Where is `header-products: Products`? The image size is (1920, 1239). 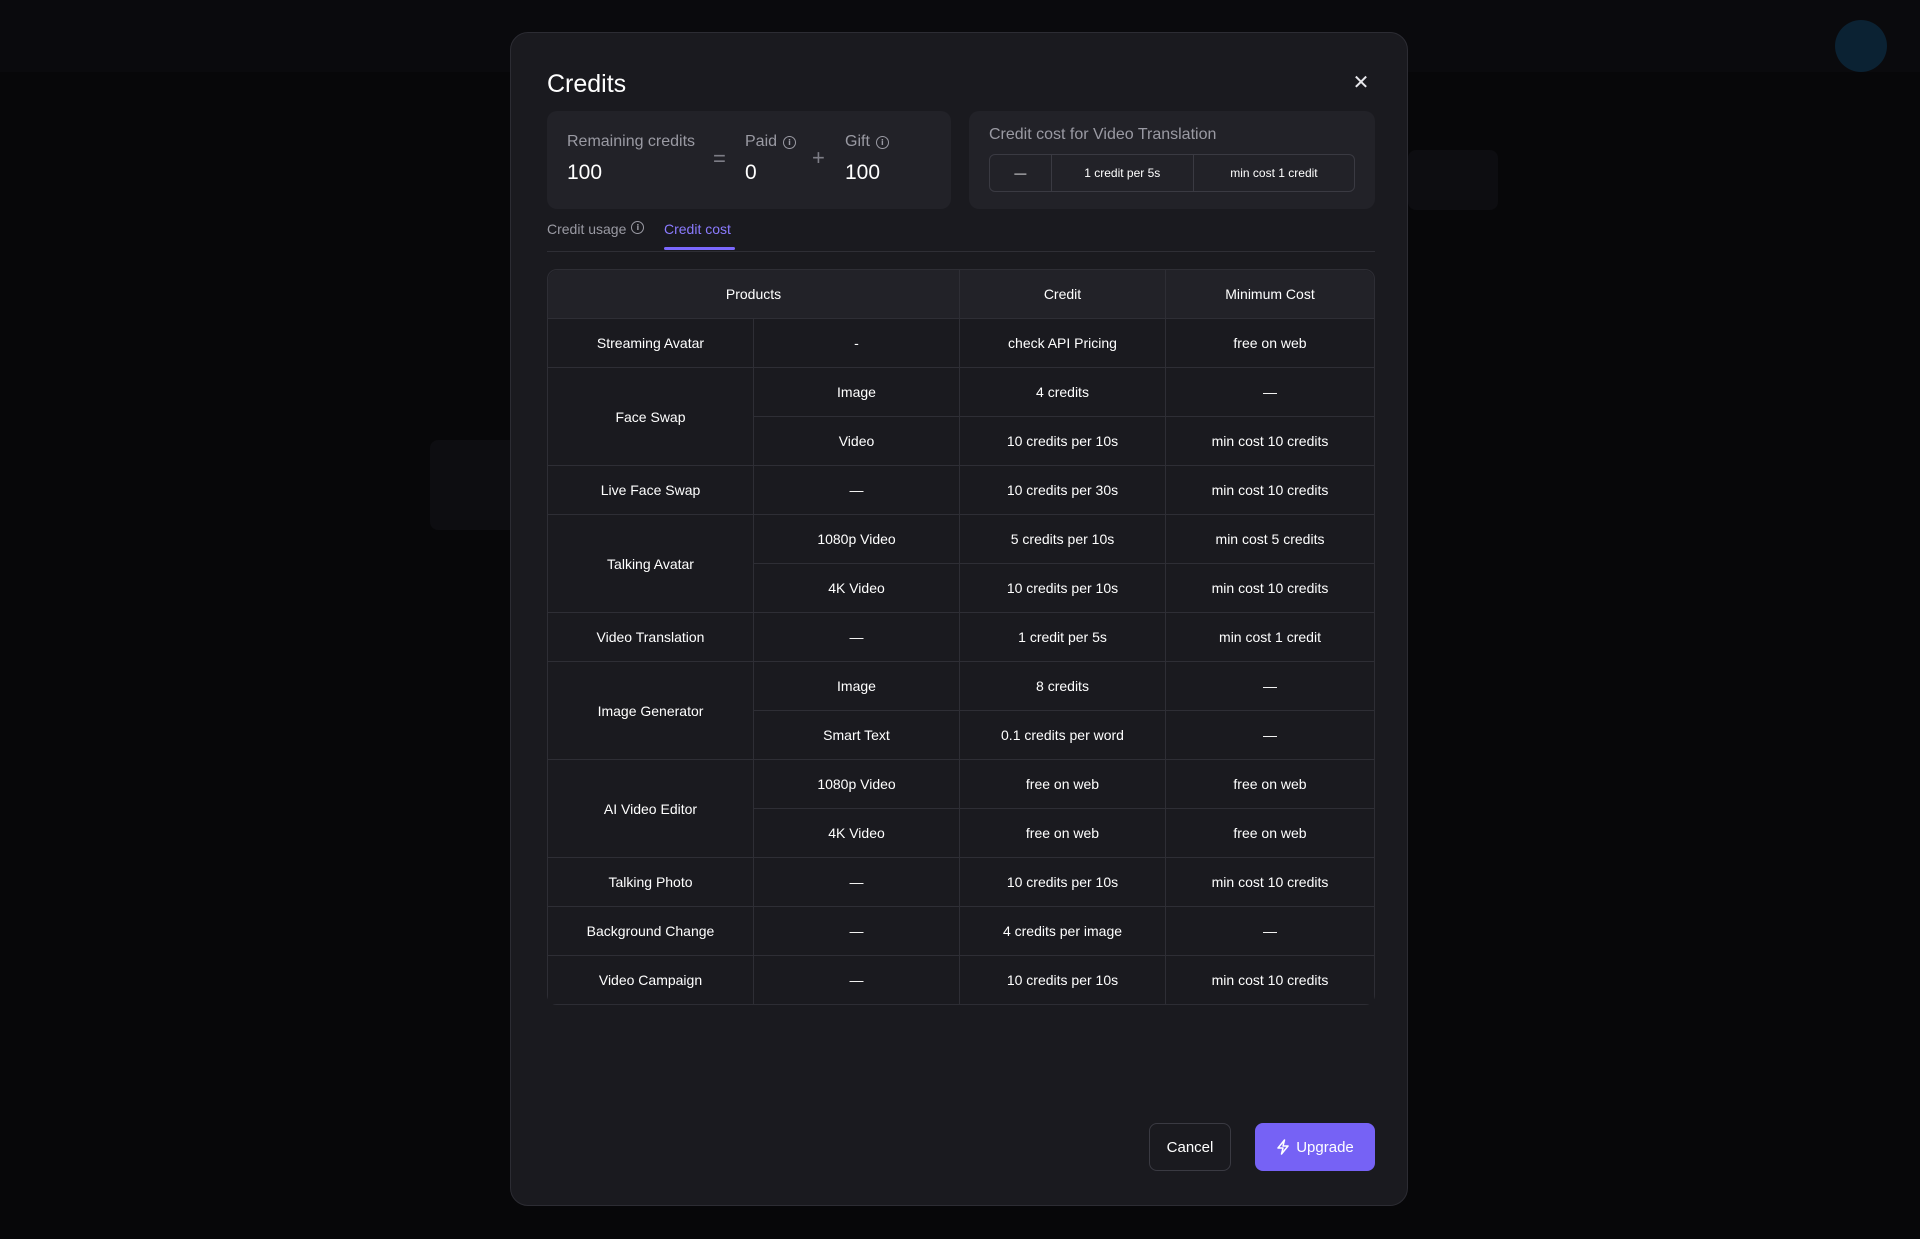 header-products: Products is located at coordinates (754, 294).